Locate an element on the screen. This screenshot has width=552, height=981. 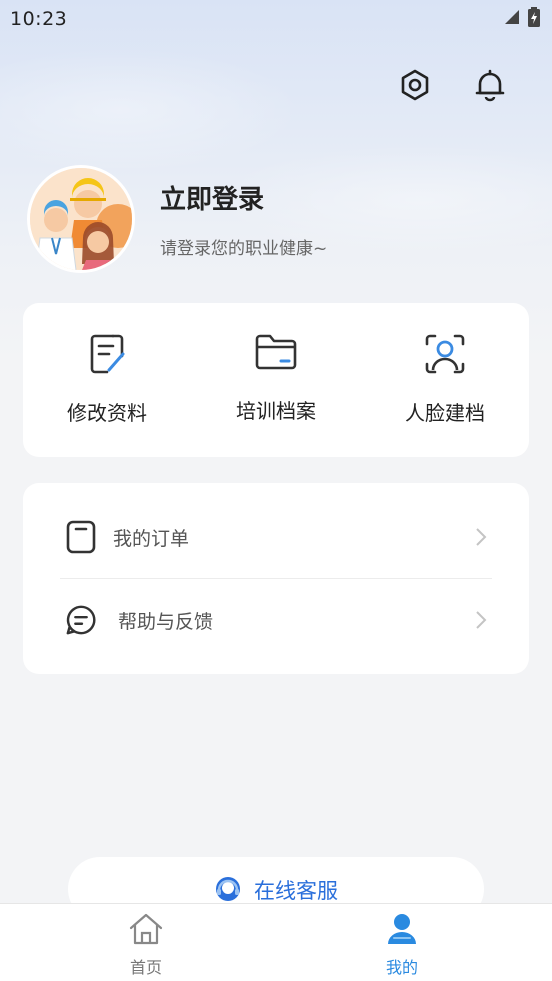
menu-item-my-orders: 我的订单 is located at coordinates (276, 537).